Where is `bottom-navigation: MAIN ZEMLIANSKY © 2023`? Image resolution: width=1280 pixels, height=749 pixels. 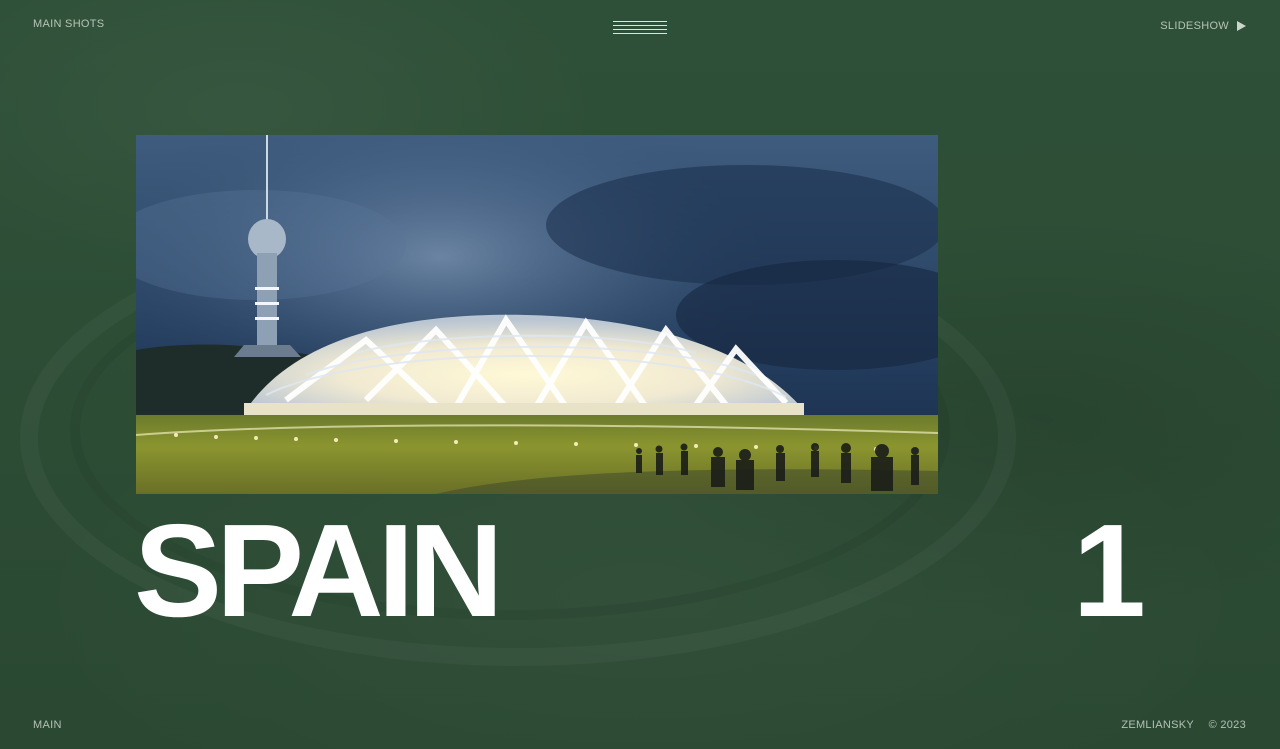 bottom-navigation: MAIN ZEMLIANSKY © 2023 is located at coordinates (640, 724).